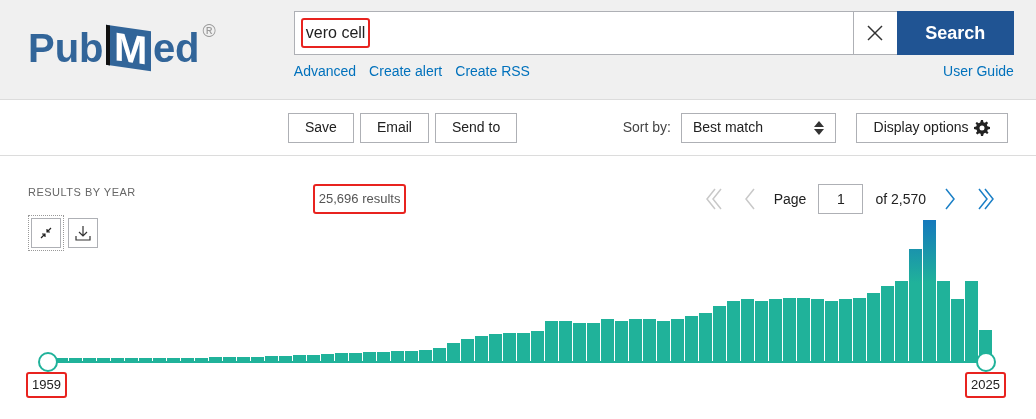 This screenshot has width=1036, height=419. I want to click on user-guide-link: User Guide, so click(978, 71).